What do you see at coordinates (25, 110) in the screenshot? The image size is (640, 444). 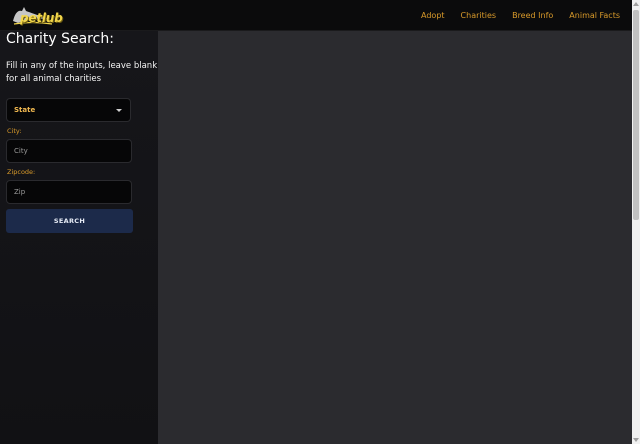 I see `state-select-value: State` at bounding box center [25, 110].